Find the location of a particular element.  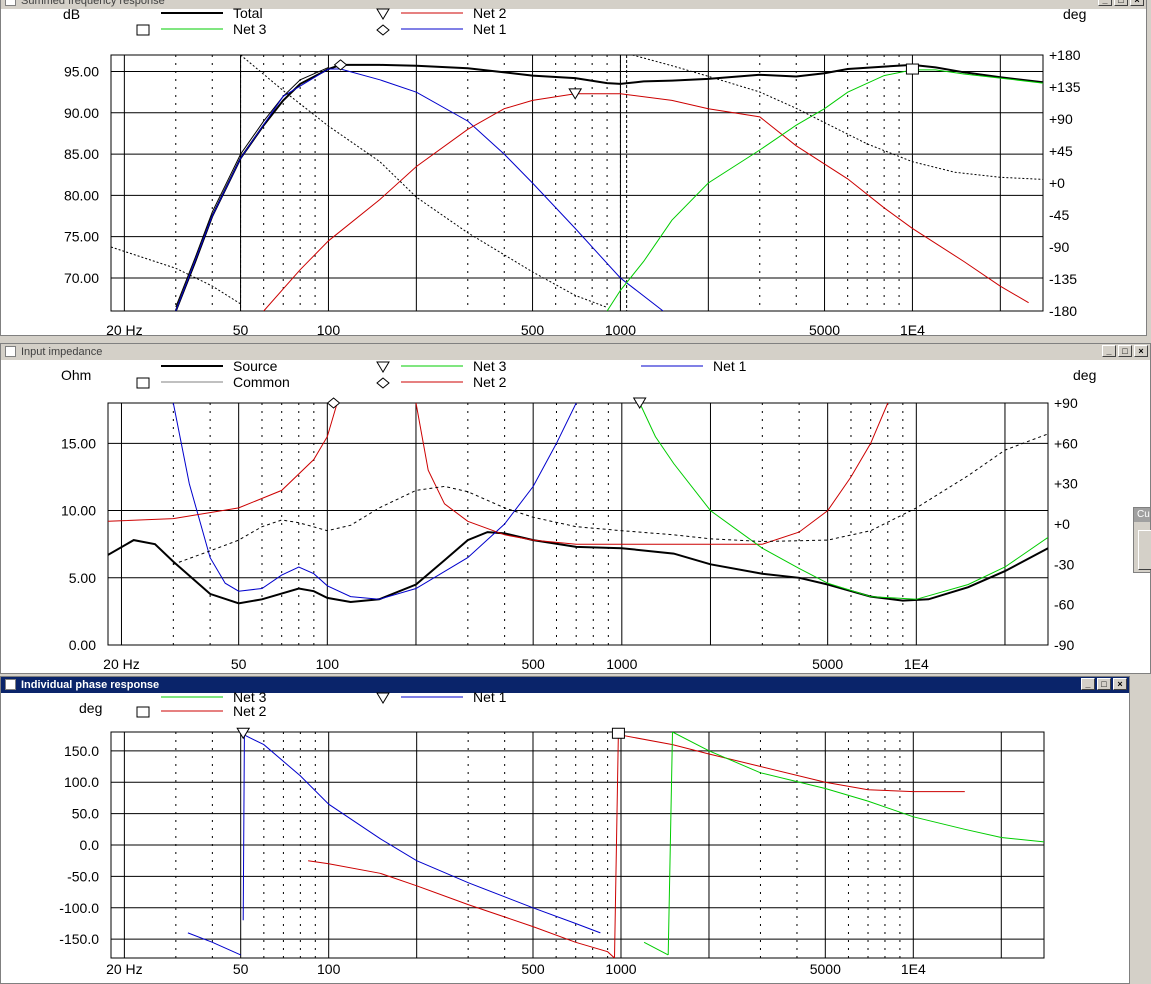

y-tick-label: 90.00 is located at coordinates (81, 113).